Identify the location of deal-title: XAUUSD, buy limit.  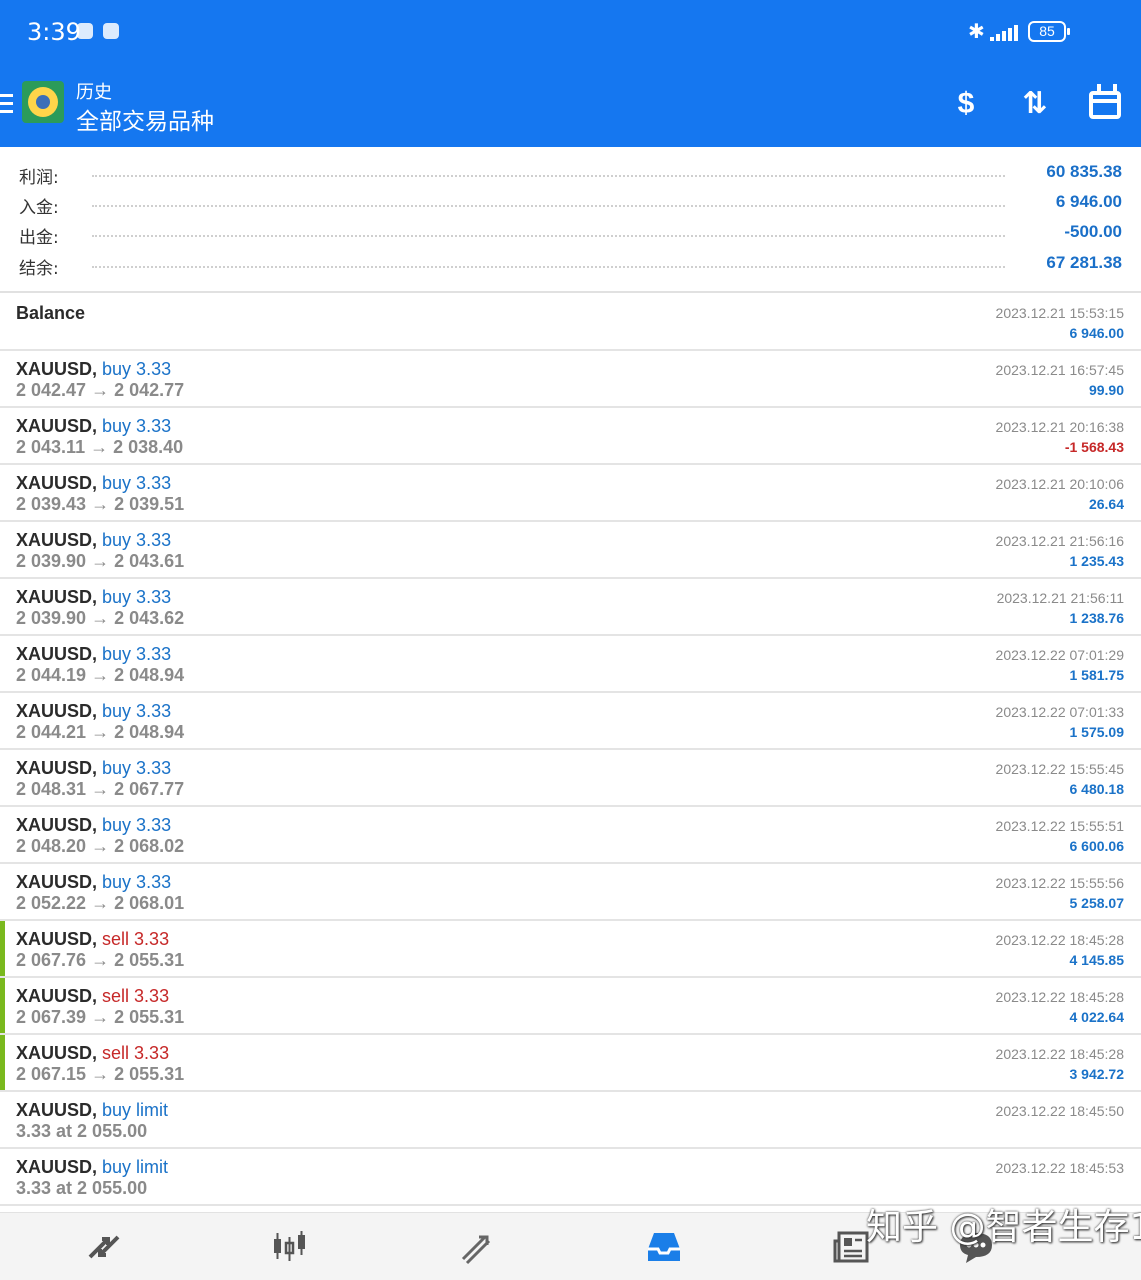
(92, 1110).